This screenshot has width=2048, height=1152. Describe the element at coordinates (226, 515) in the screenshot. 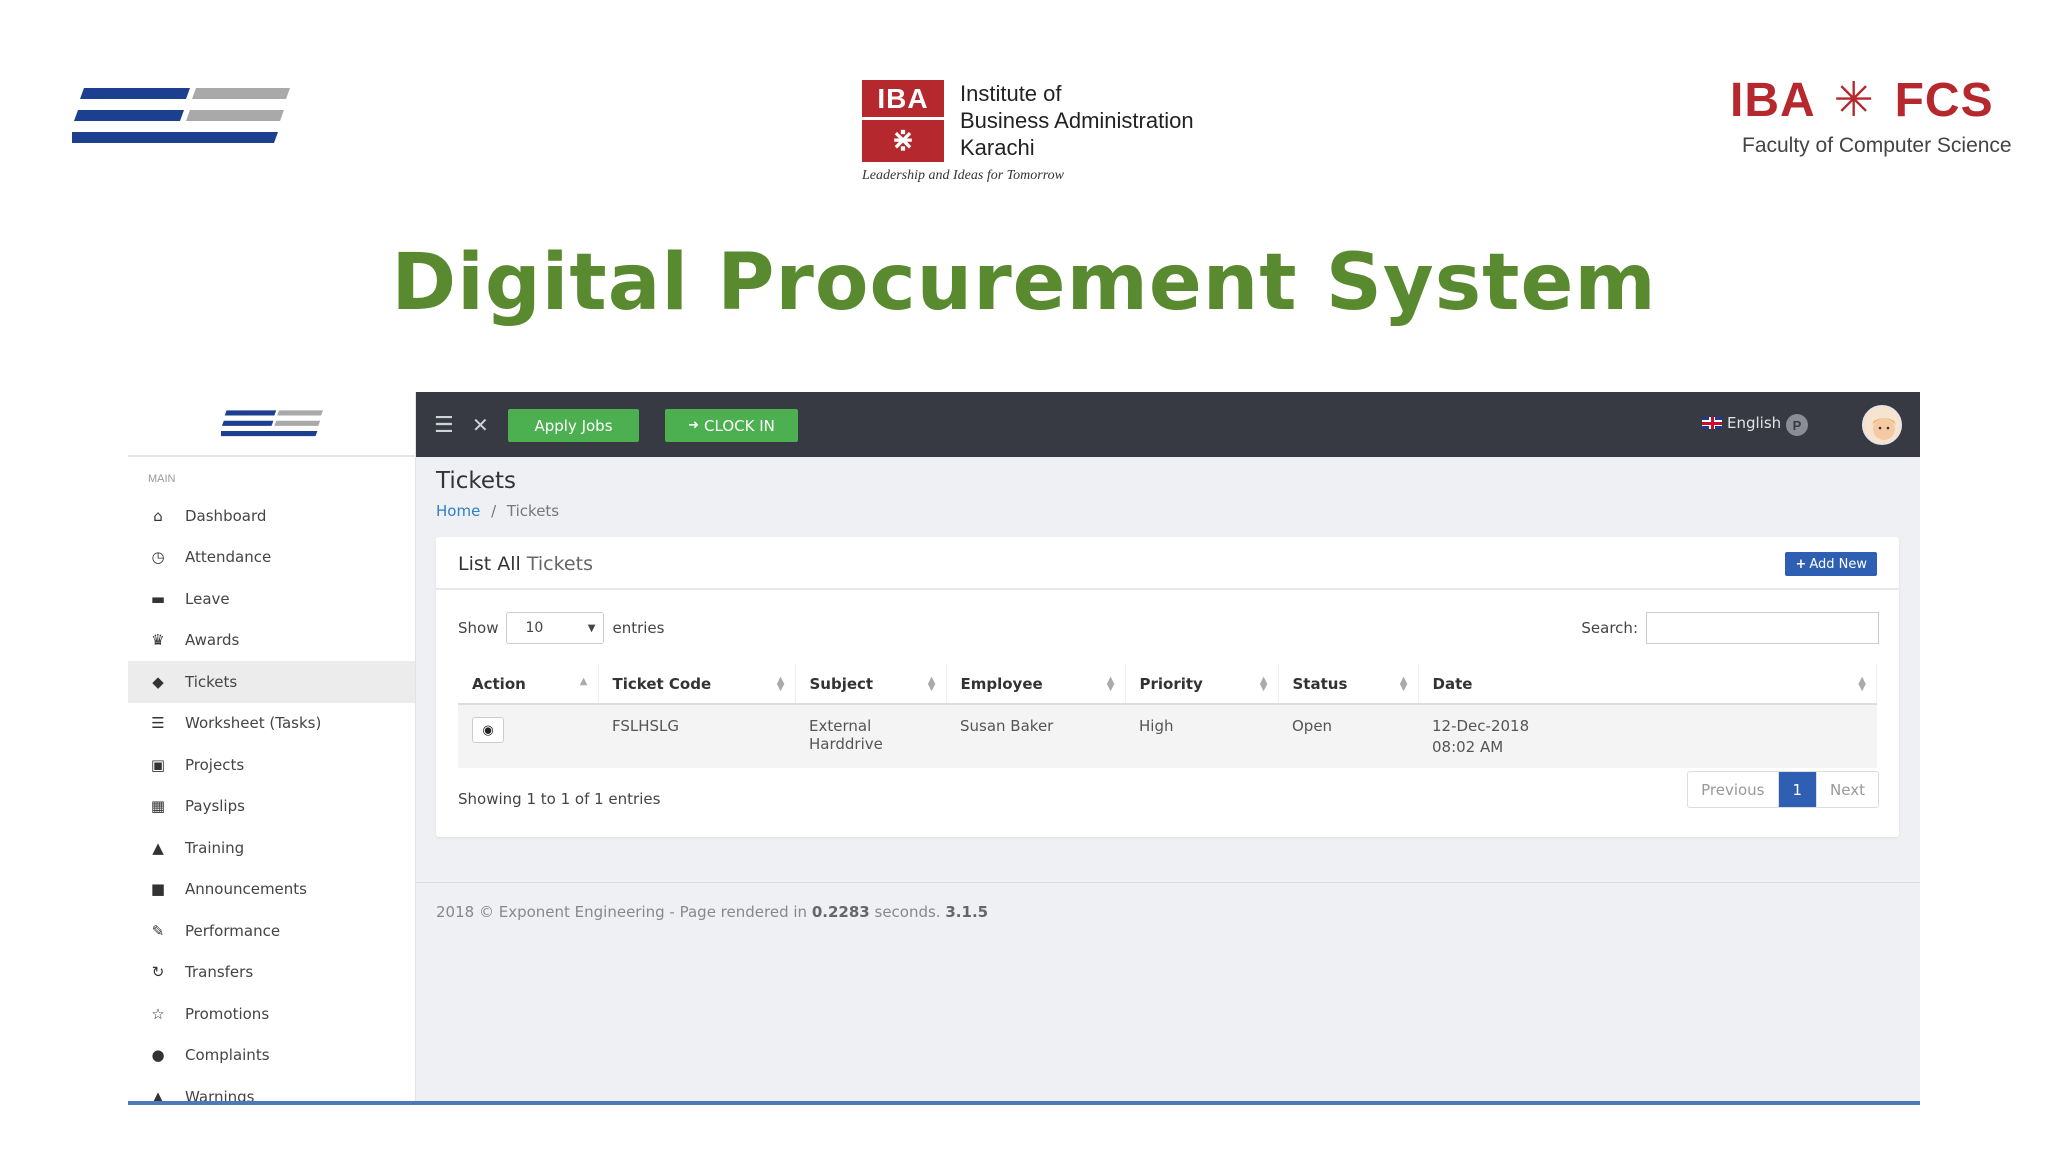

I see `sidebar-item-label: Dashboard` at that location.